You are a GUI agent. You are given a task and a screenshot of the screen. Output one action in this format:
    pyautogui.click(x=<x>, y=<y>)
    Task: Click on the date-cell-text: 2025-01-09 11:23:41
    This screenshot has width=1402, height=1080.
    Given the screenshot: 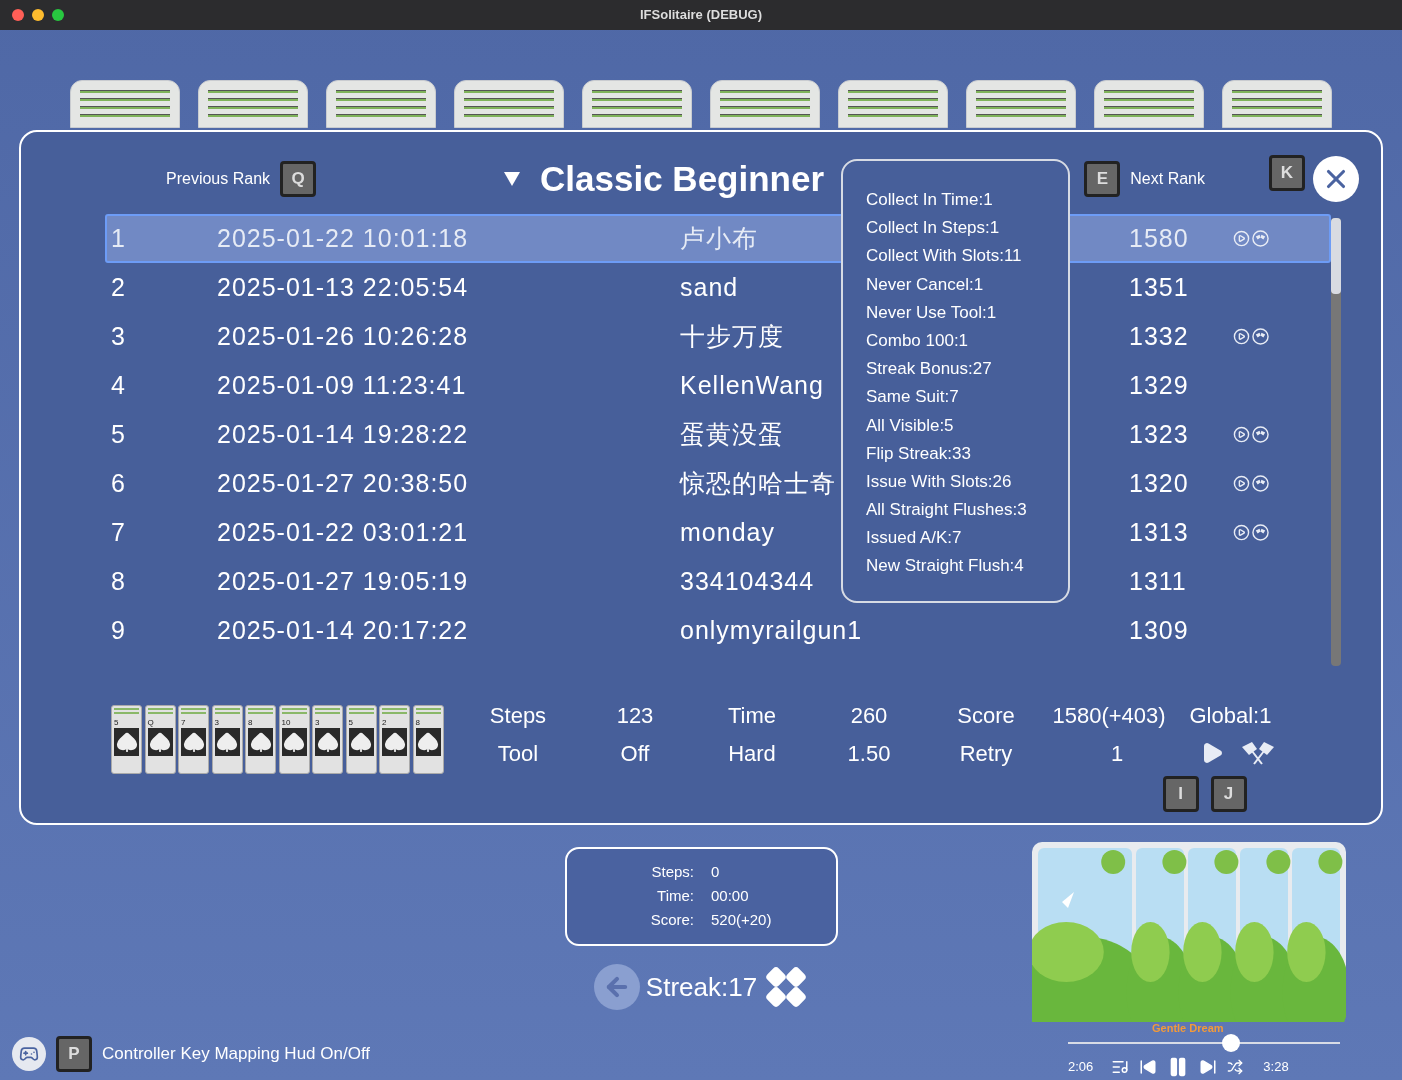 What is the action you would take?
    pyautogui.click(x=342, y=385)
    